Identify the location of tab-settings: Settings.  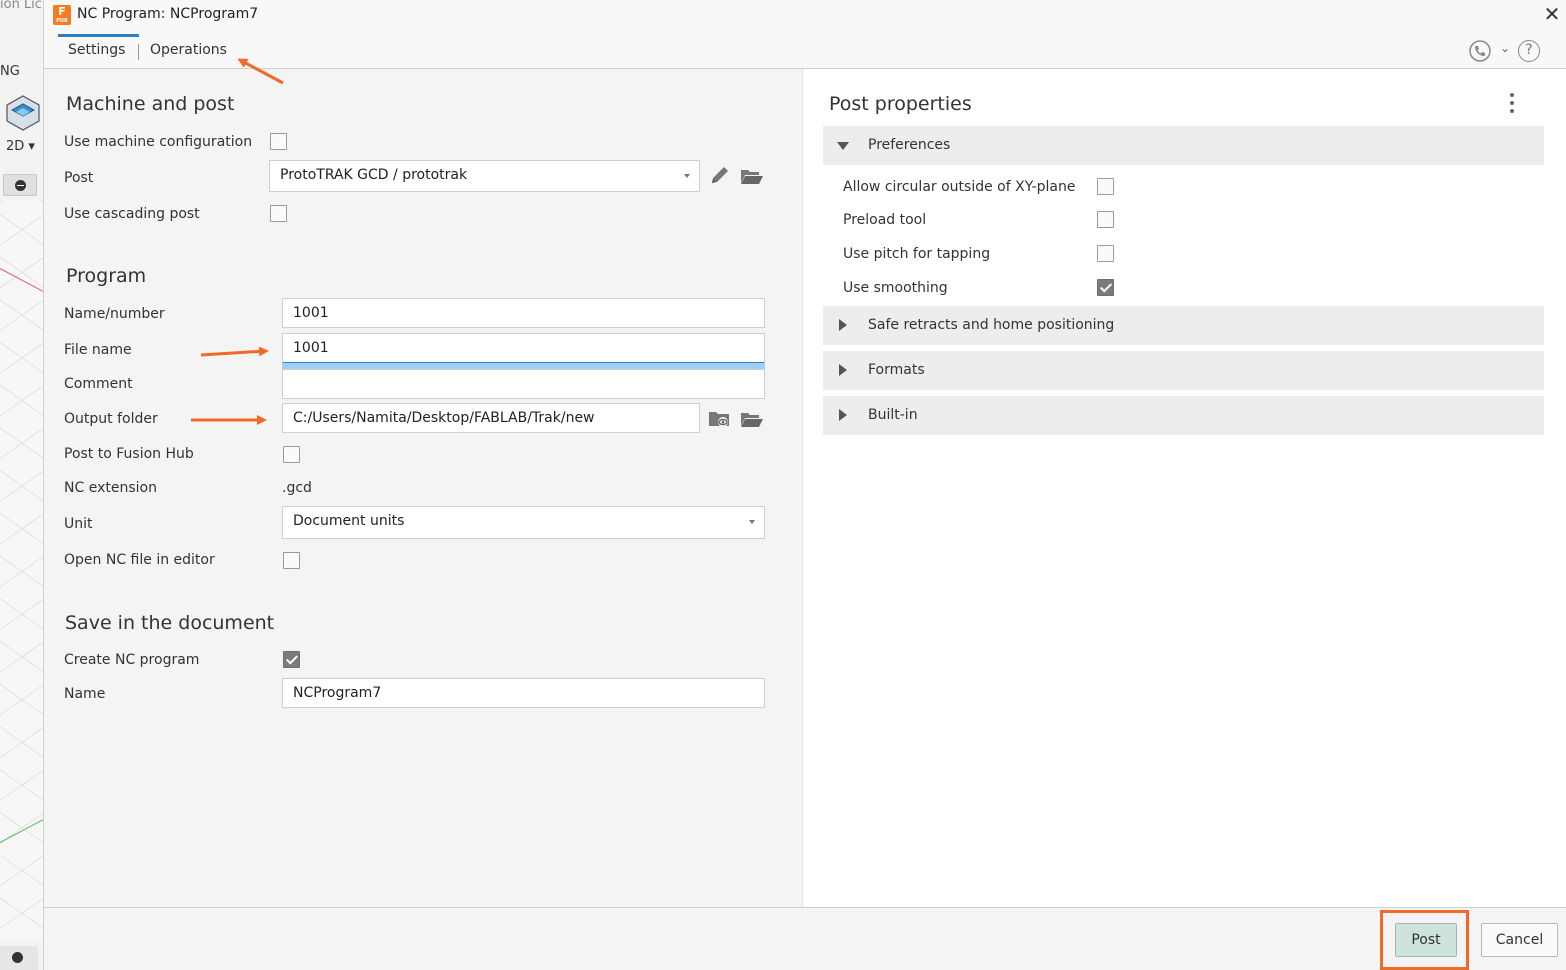
(96, 50).